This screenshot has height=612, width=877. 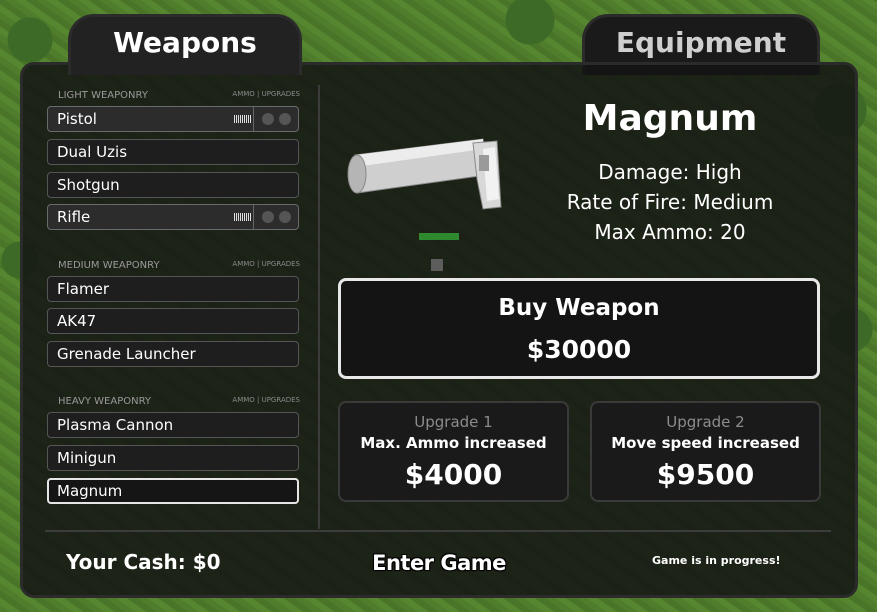 I want to click on category-header-heavy: HEAVY WEAPONRY AMMO | UPGRADES, so click(x=179, y=402).